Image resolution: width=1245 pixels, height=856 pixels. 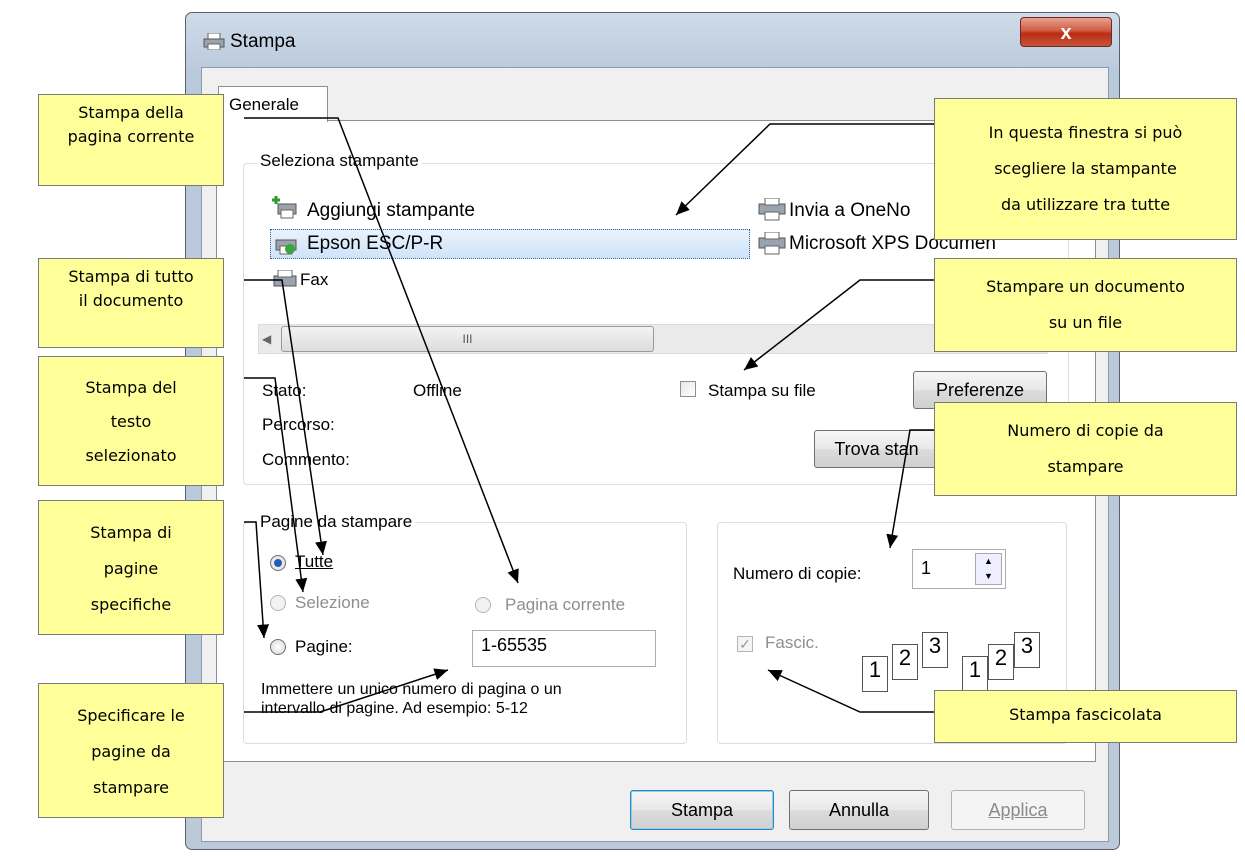 I want to click on arrow-print-to-file, so click(x=839, y=325).